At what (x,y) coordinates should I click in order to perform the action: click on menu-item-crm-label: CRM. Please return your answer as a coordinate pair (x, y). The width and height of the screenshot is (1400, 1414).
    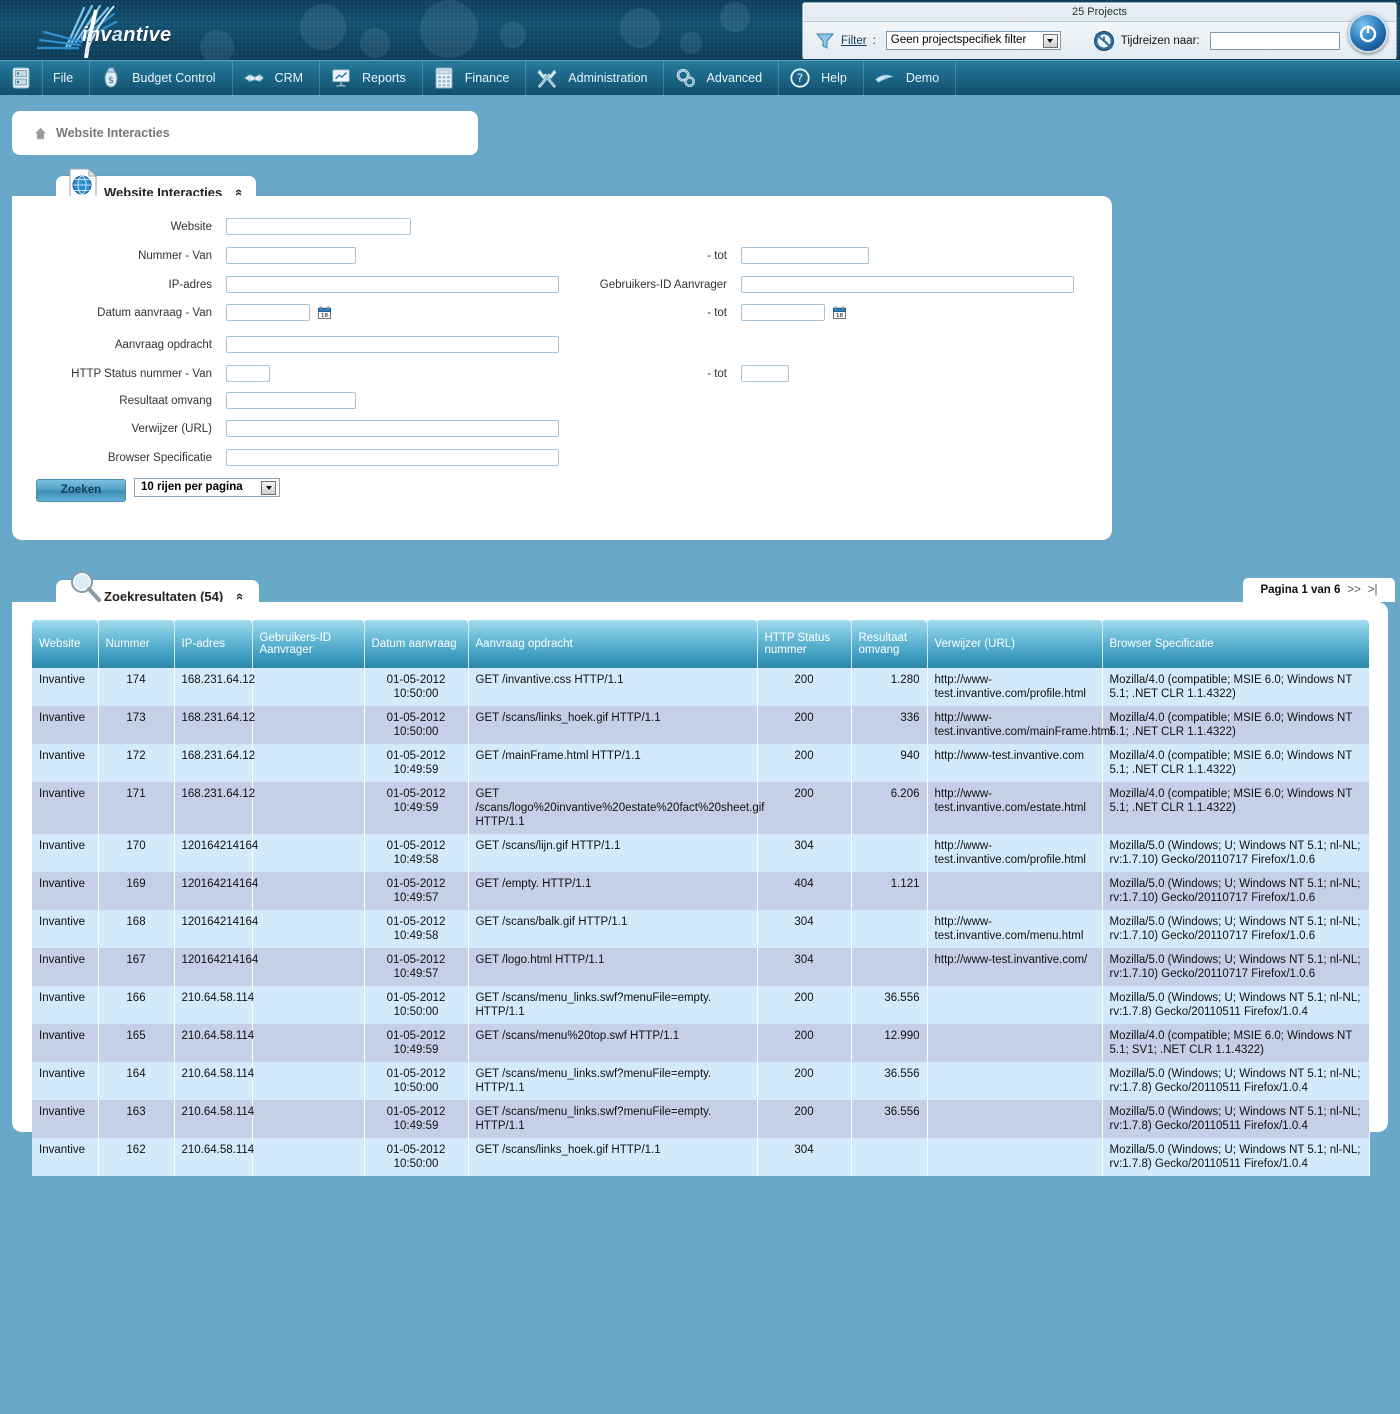
    Looking at the image, I should click on (289, 78).